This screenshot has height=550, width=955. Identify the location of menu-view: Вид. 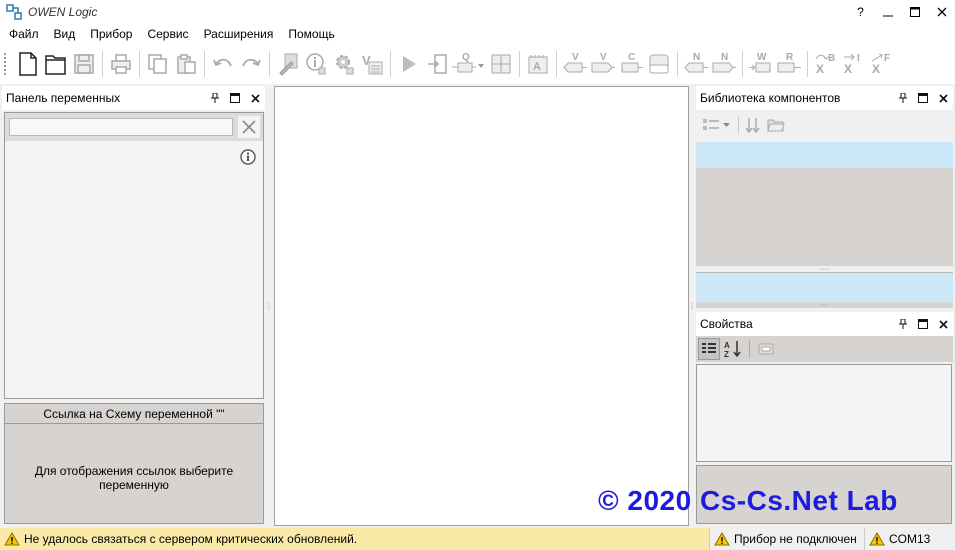
(65, 34).